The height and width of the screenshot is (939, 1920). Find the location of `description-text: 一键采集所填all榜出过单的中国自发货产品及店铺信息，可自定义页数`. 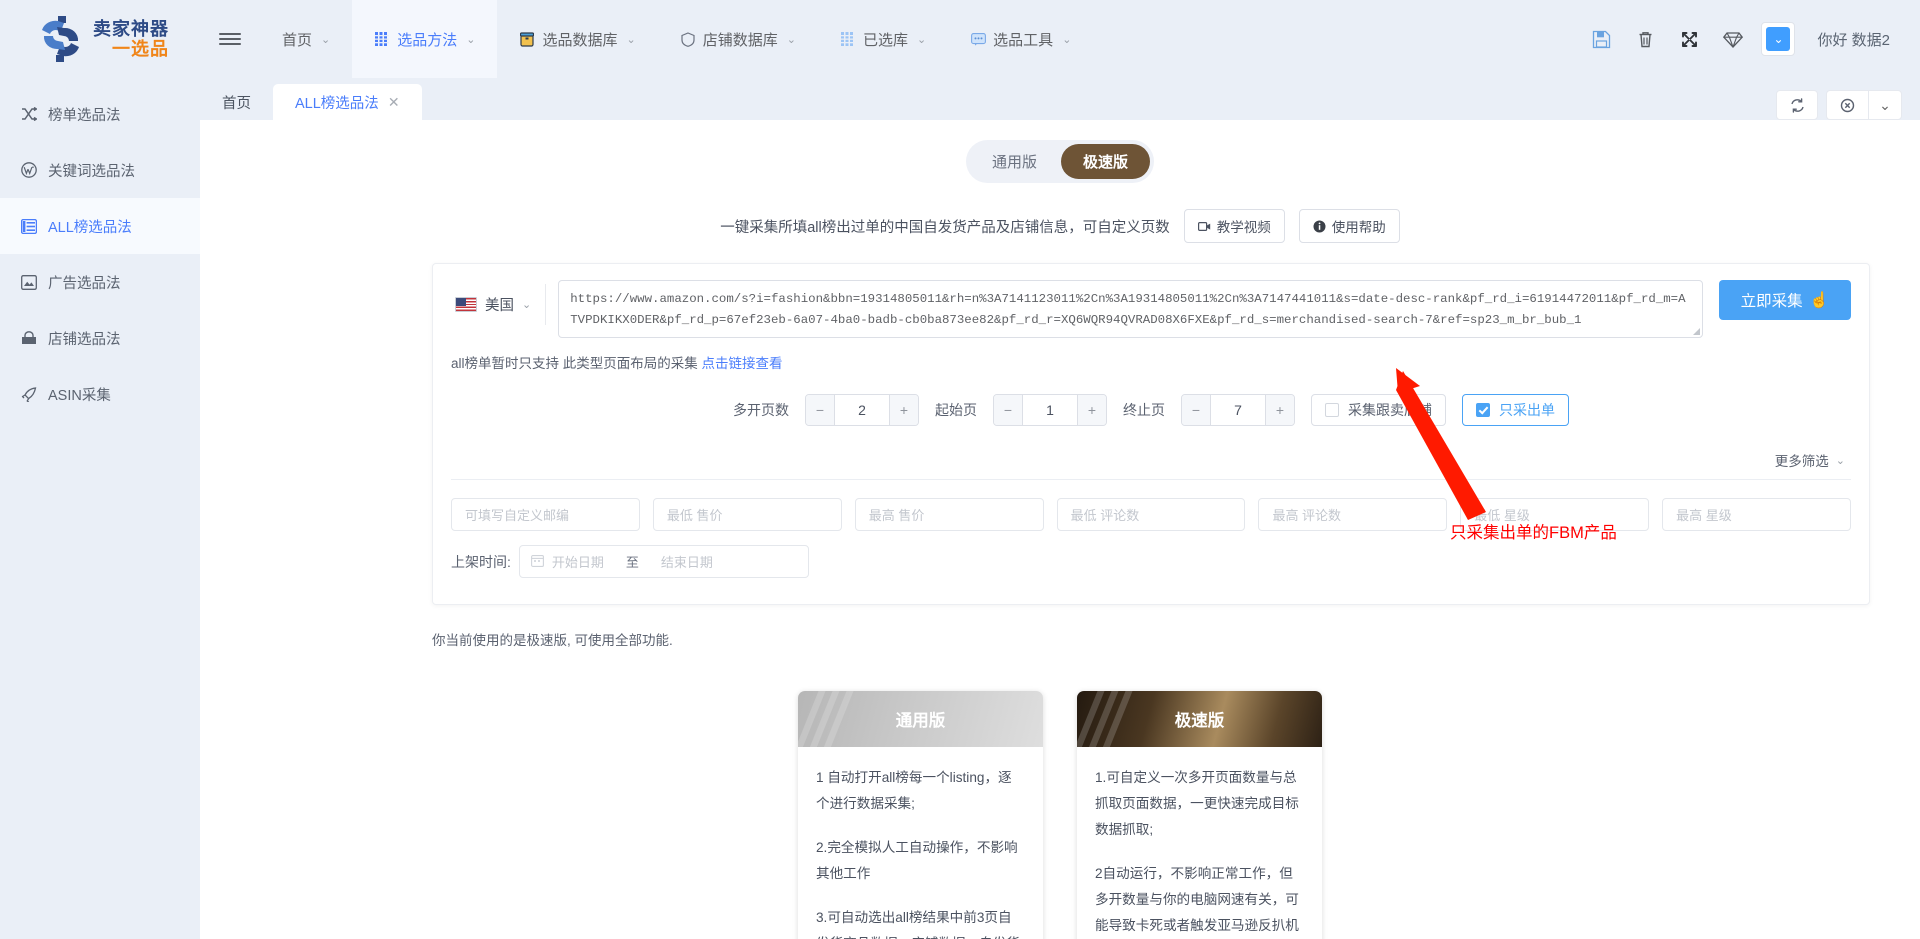

description-text: 一键采集所填all榜出过单的中国自发货产品及店铺信息，可自定义页数 is located at coordinates (945, 227).